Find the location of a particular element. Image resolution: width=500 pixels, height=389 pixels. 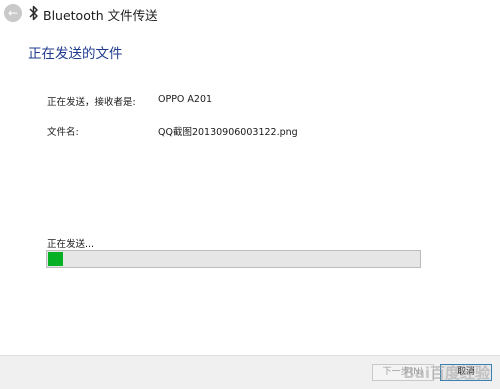

recipient-value: OPPO A201 is located at coordinates (185, 99).